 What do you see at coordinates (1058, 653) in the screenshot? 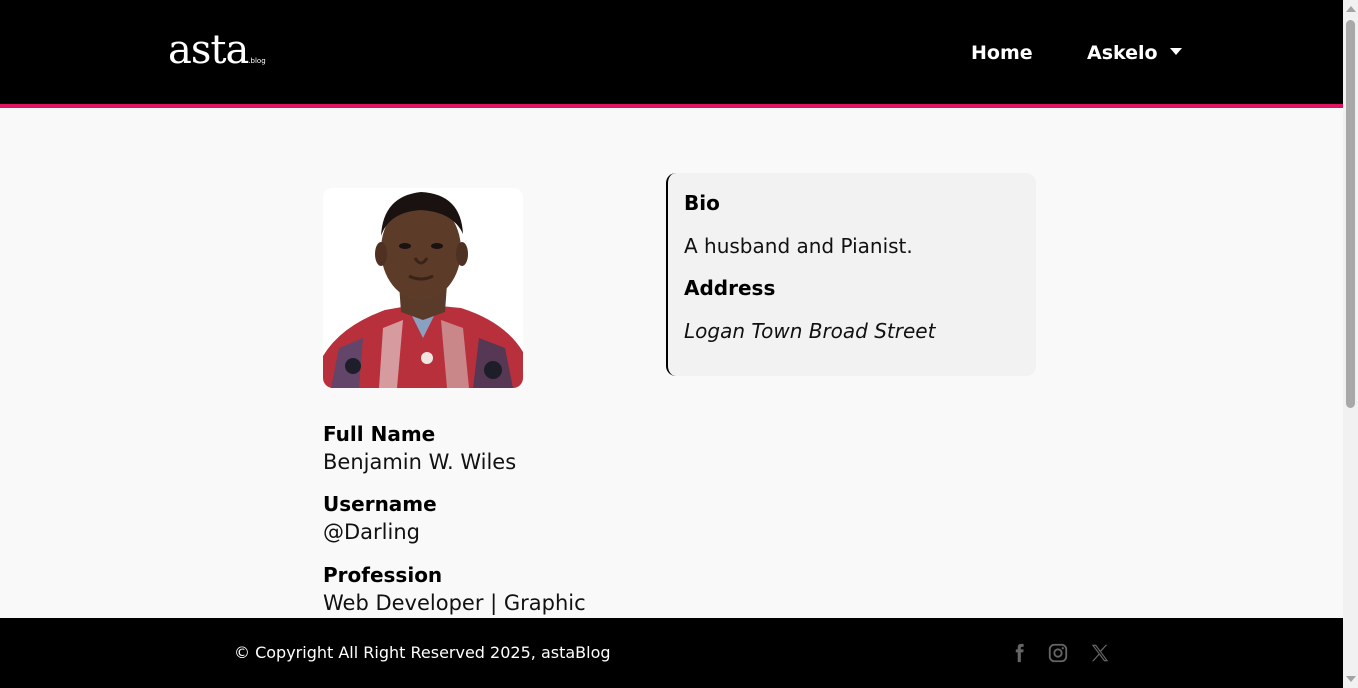
I see `instagram-icon` at bounding box center [1058, 653].